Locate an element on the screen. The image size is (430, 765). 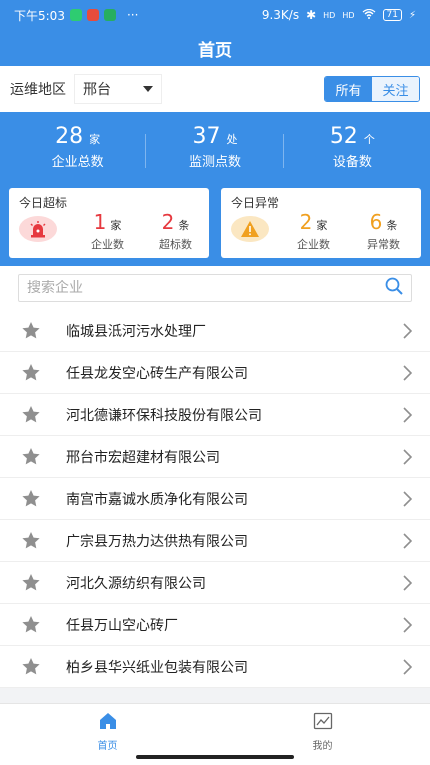
stat-label: 企业总数 is located at coordinates (77, 162).